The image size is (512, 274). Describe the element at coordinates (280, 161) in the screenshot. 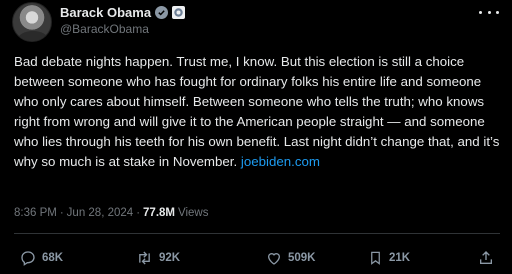

I see `tweet-link: joebiden.com` at that location.